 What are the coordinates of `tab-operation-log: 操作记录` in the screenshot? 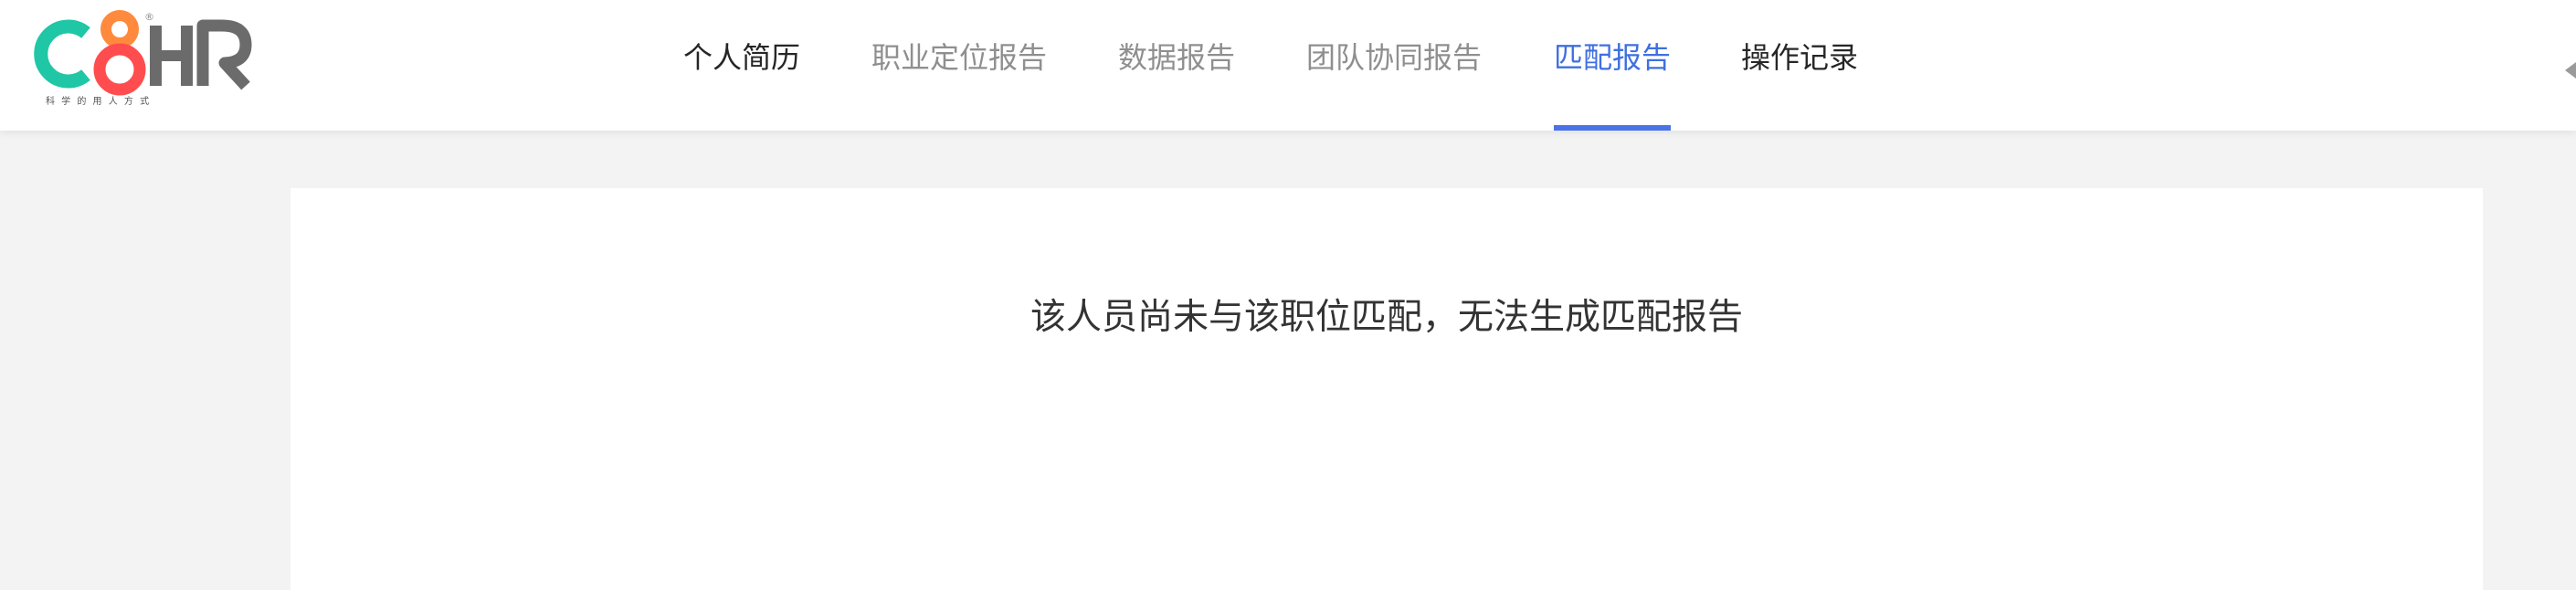 It's located at (1799, 66).